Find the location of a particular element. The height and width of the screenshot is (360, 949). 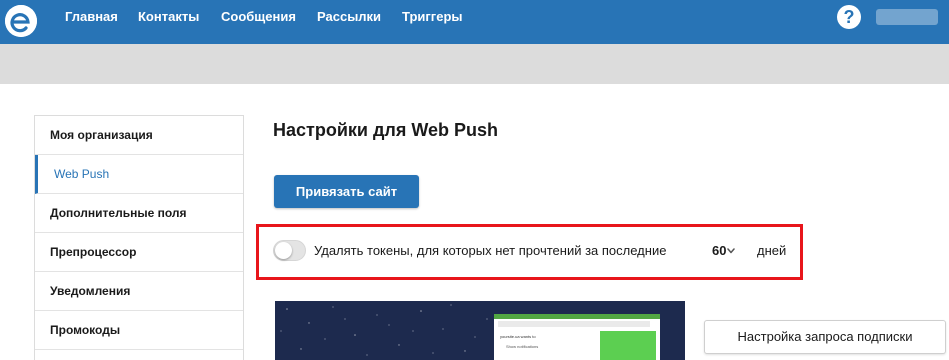

toggle-knob is located at coordinates (283, 250).